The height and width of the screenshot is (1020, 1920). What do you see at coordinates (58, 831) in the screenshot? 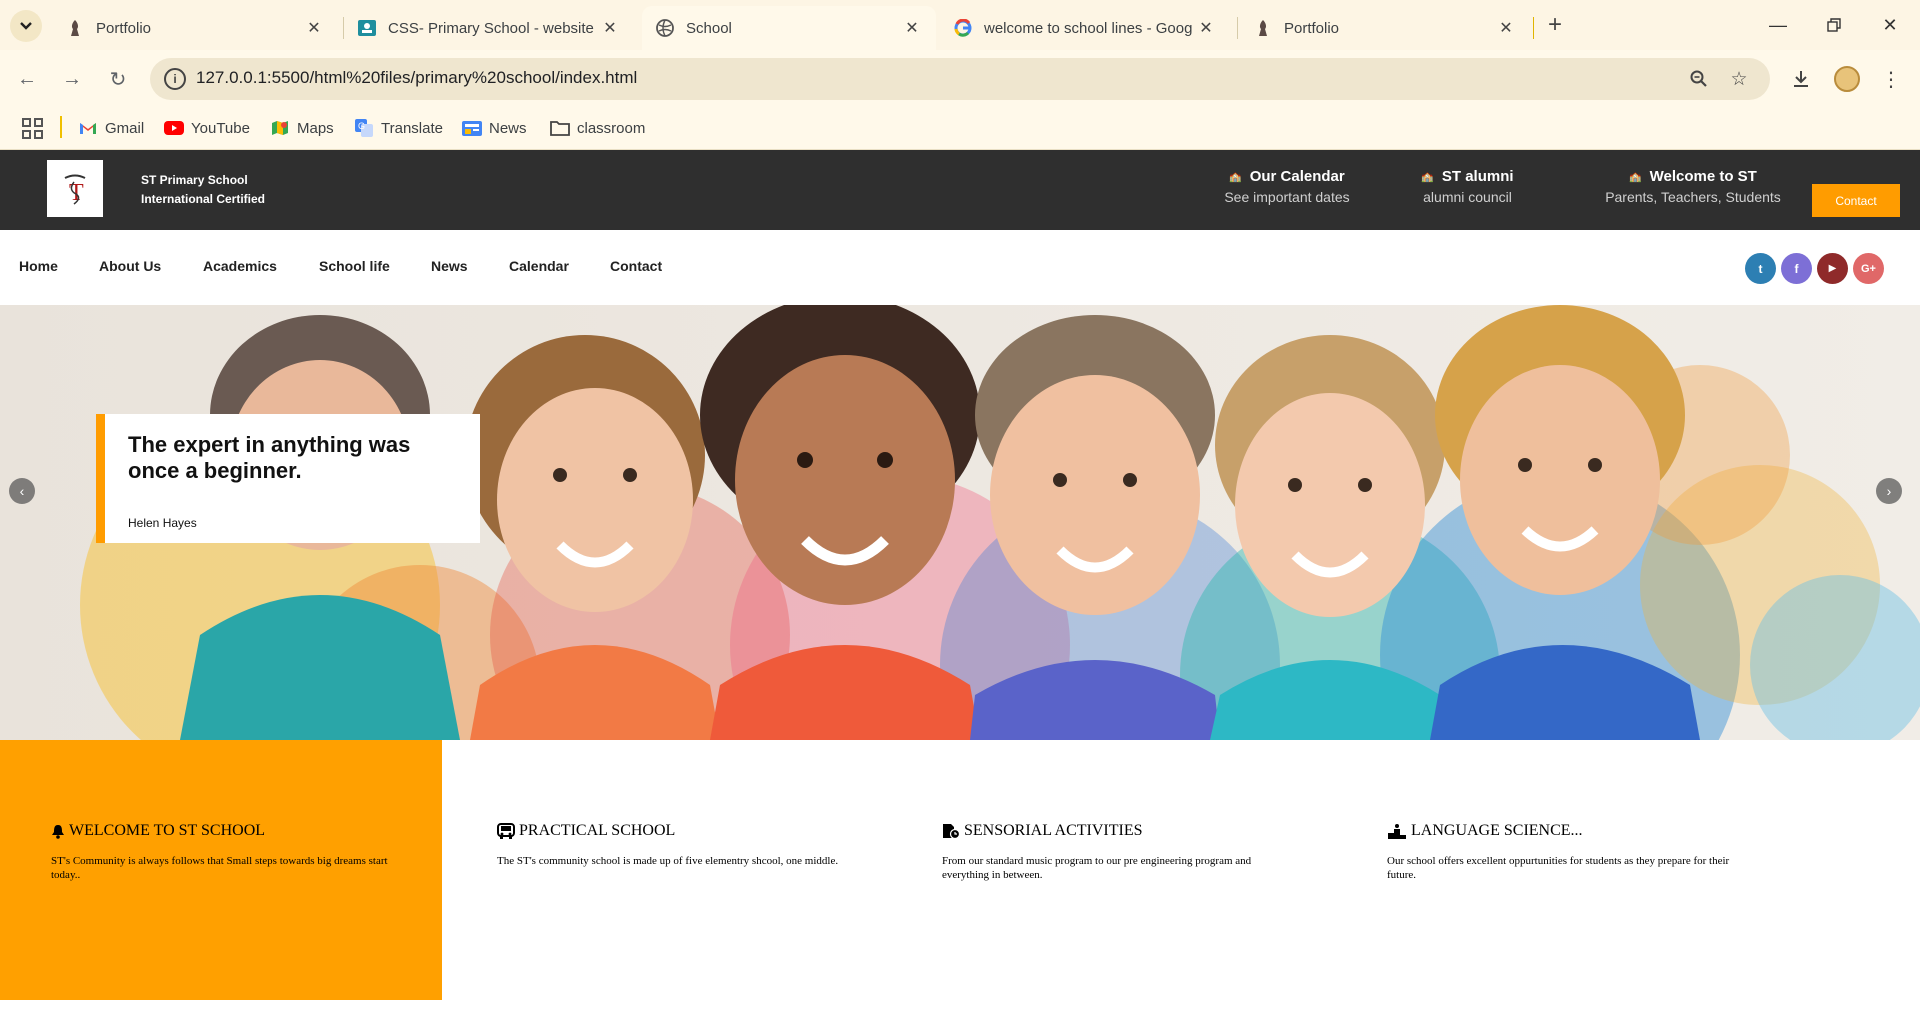
I see `bell-icon` at bounding box center [58, 831].